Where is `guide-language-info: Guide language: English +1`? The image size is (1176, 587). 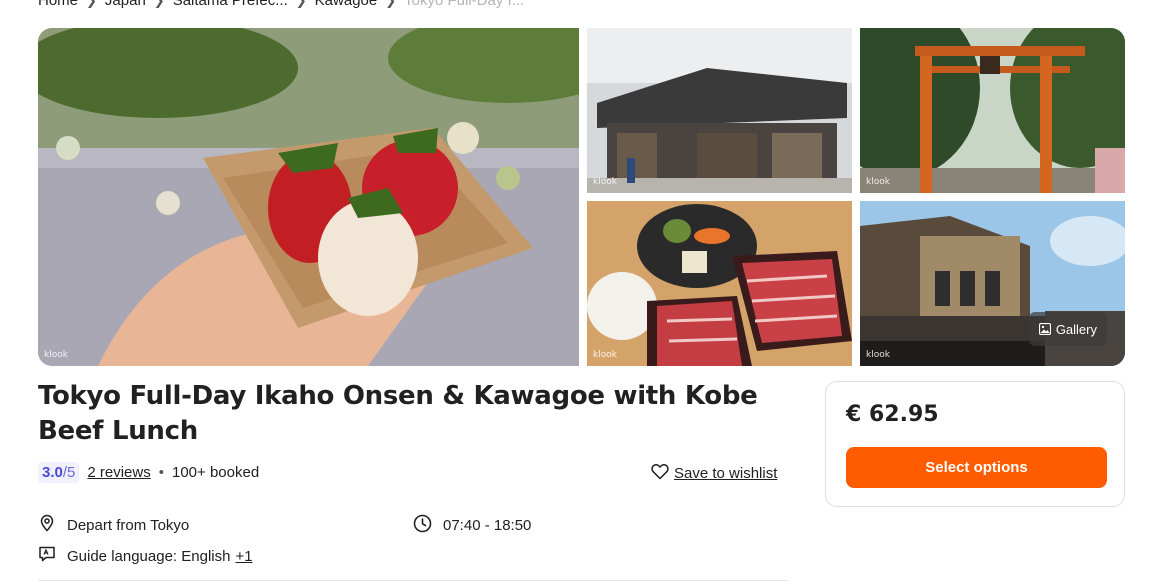
guide-language-info: Guide language: English +1 is located at coordinates (145, 556).